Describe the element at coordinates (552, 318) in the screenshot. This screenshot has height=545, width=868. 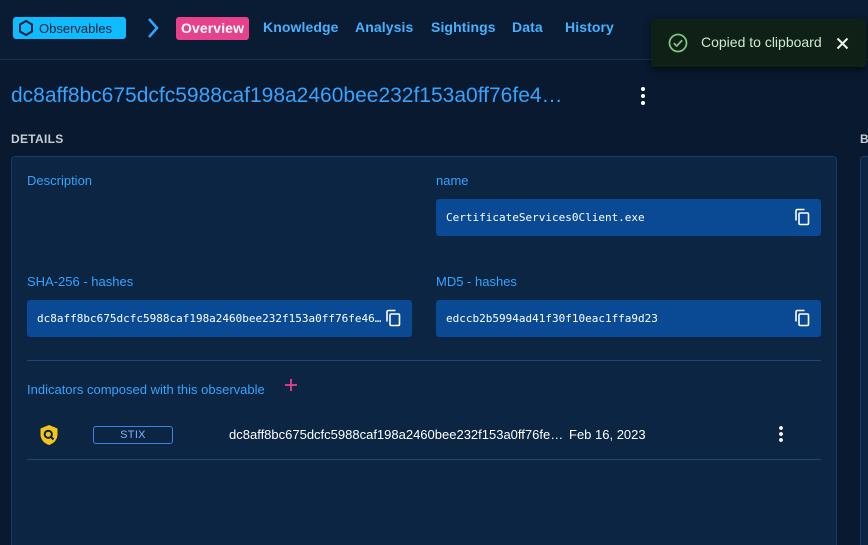
I see `md5-value: edccb2b5994ad41f30f10eac1ffa9d23` at that location.